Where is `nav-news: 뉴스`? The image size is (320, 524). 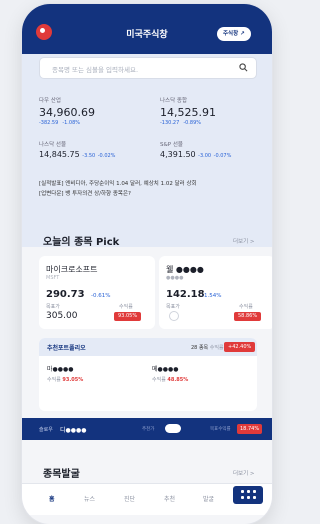 nav-news: 뉴스 is located at coordinates (89, 498).